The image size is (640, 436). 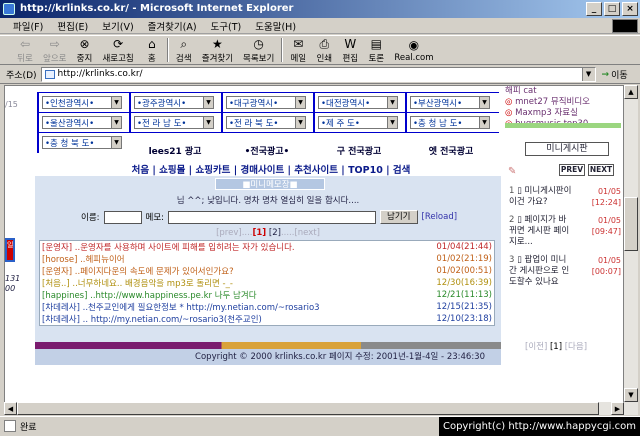 What do you see at coordinates (183, 58) in the screenshot?
I see `search-label: 검색` at bounding box center [183, 58].